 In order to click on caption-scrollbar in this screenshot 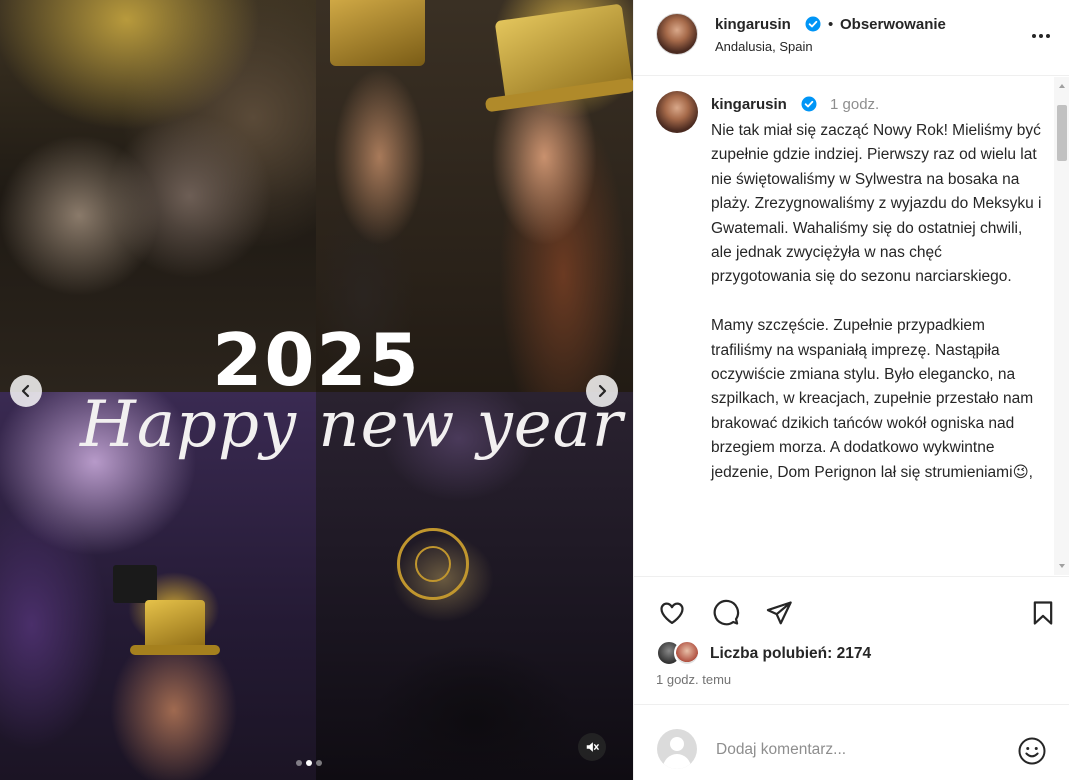, I will do `click(1061, 326)`.